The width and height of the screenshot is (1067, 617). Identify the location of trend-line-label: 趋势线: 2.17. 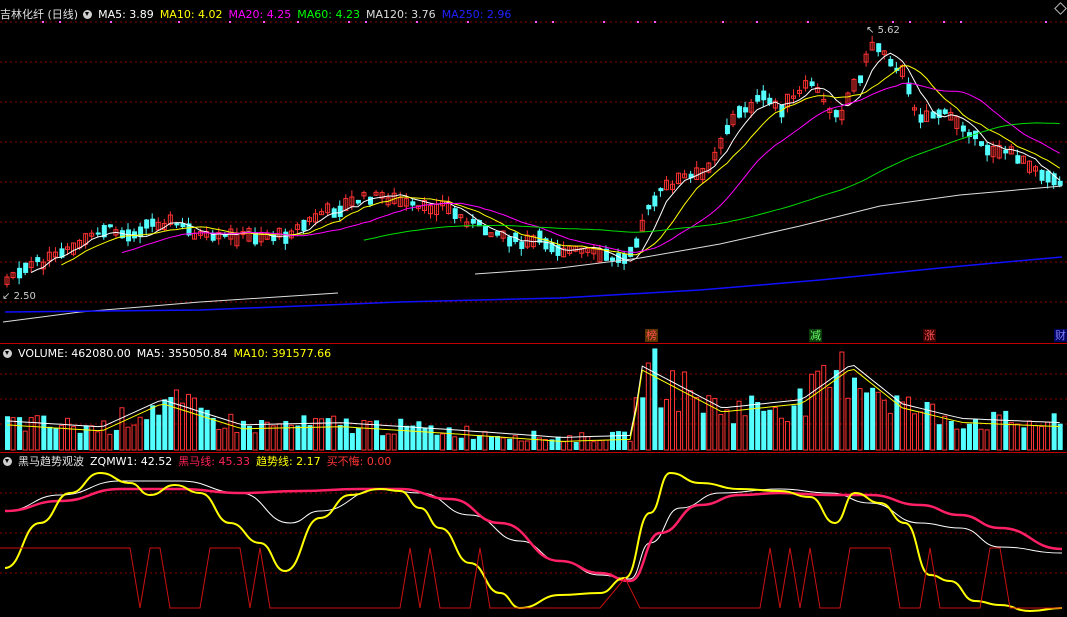
(288, 461).